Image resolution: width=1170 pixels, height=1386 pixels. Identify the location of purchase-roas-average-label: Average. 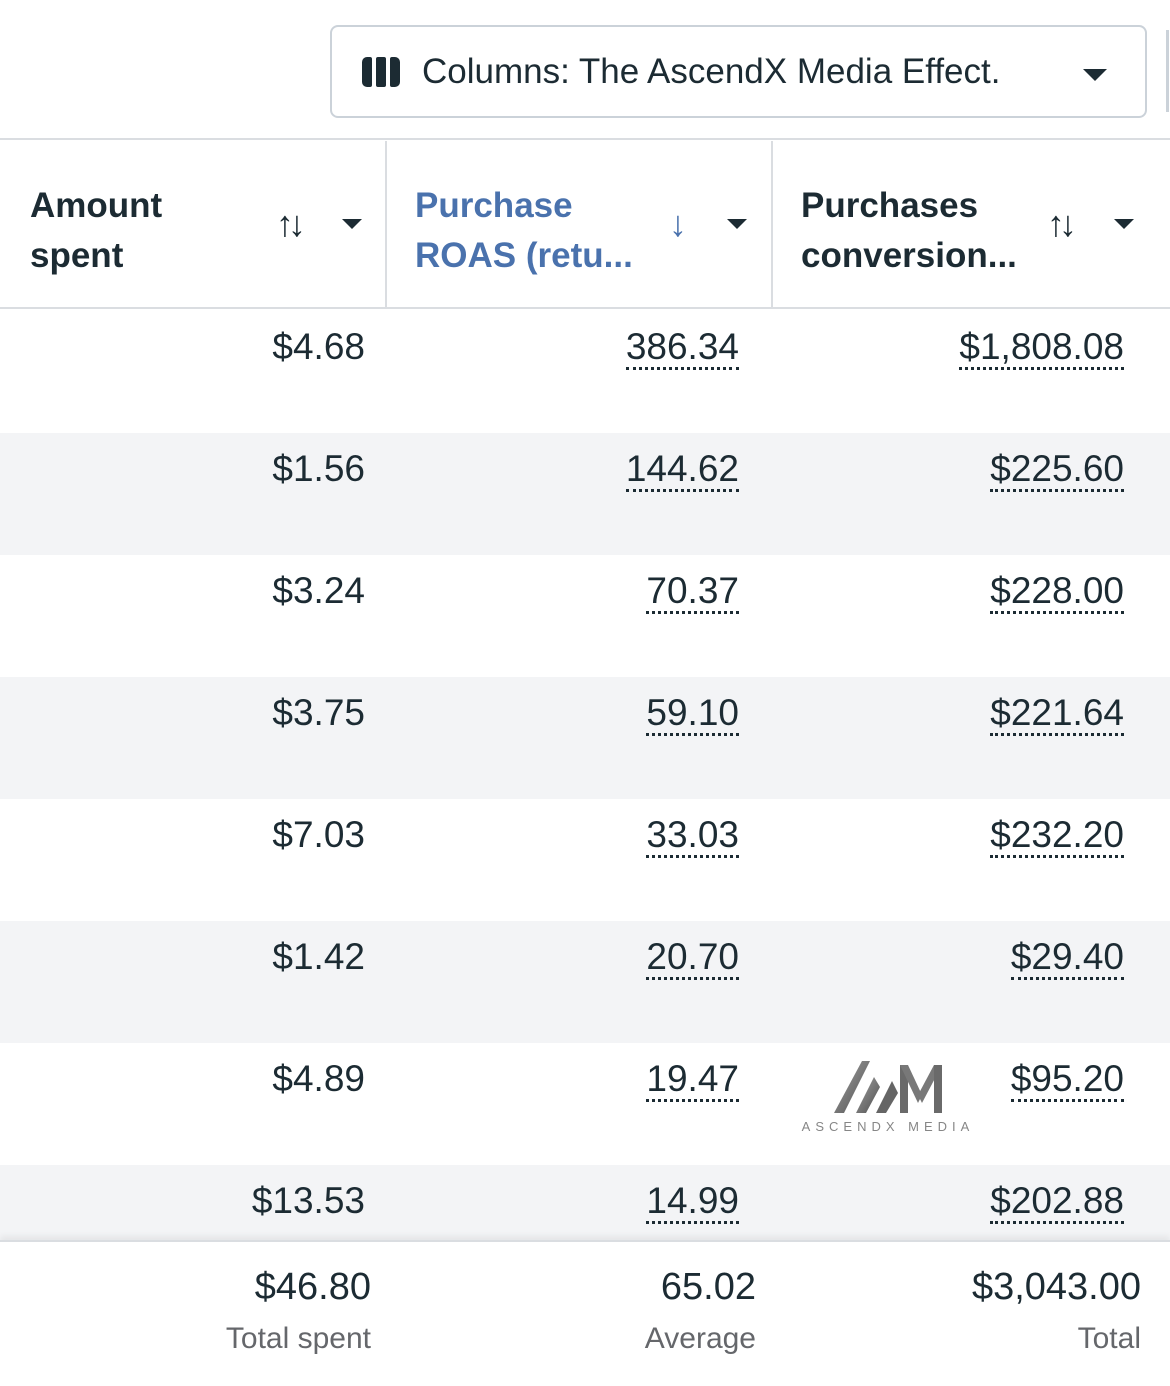
(700, 1338).